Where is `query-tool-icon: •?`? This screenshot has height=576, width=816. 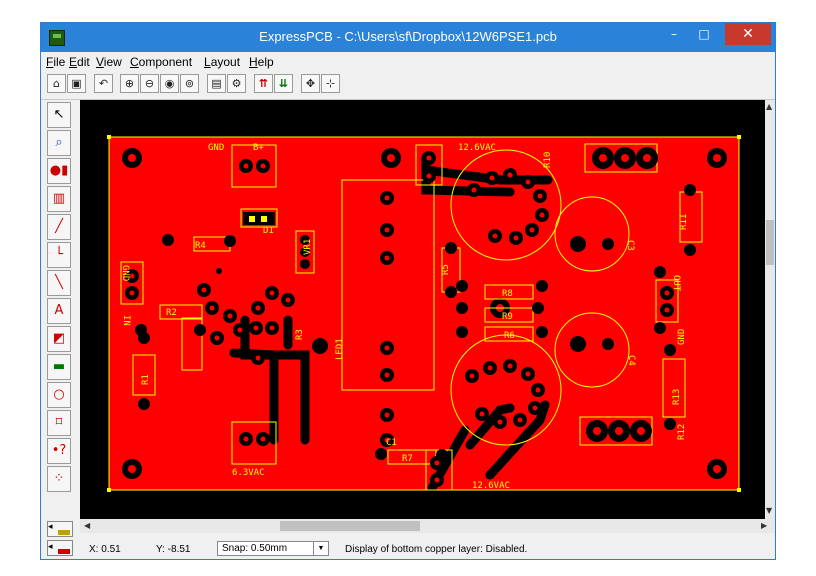 query-tool-icon: •? is located at coordinates (59, 451).